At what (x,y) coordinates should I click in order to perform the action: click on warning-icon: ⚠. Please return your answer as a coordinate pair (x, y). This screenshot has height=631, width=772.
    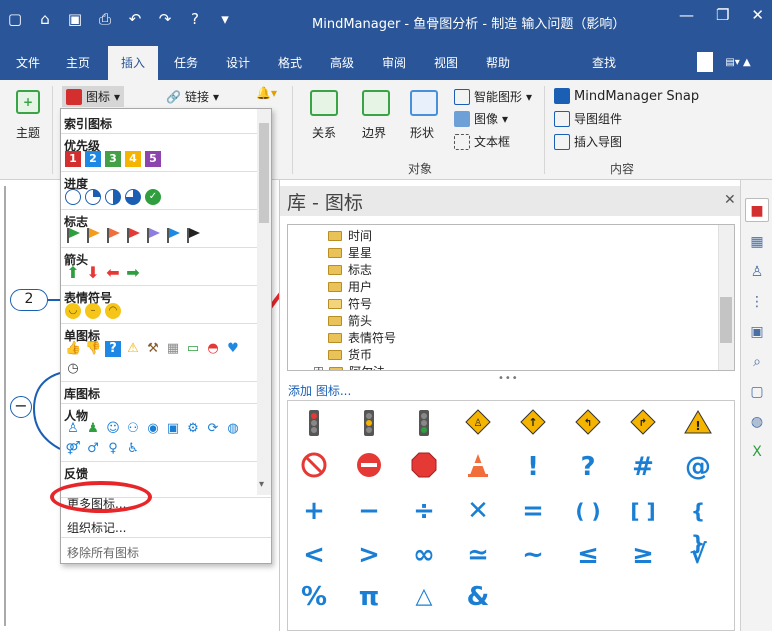
    Looking at the image, I should click on (133, 349).